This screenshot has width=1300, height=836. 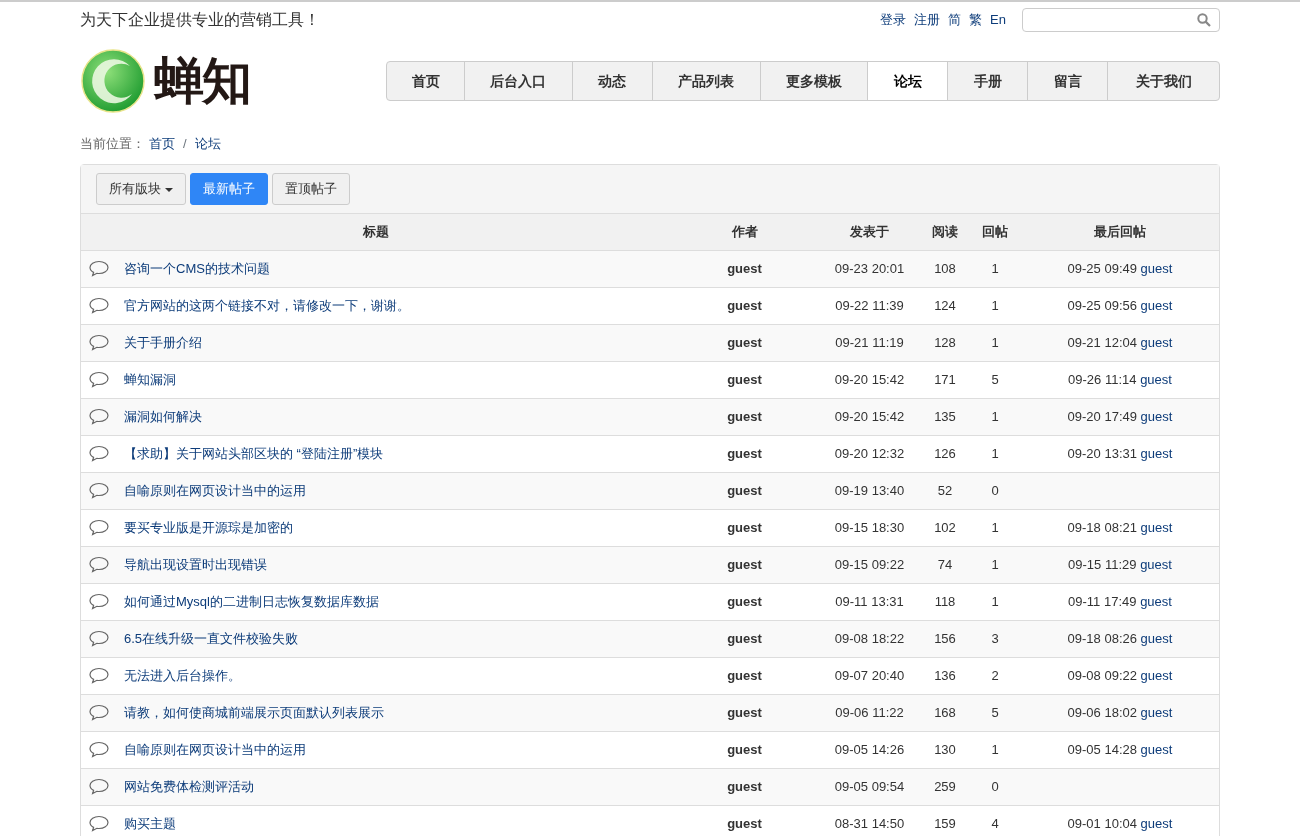 What do you see at coordinates (907, 81) in the screenshot?
I see `nav-tab: 论坛` at bounding box center [907, 81].